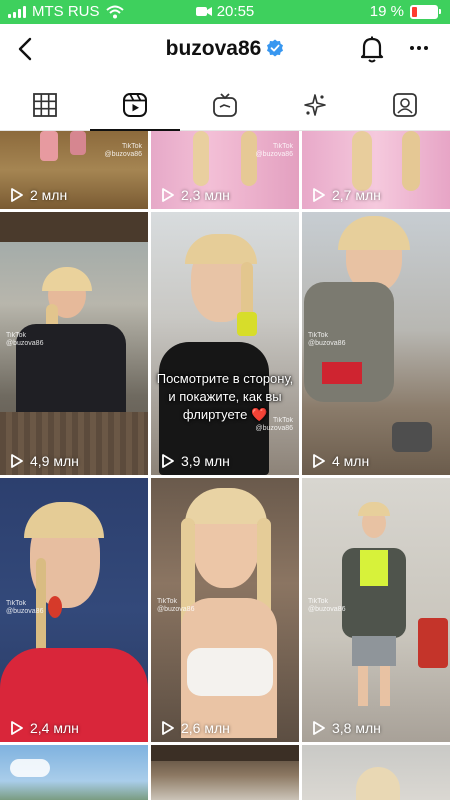  What do you see at coordinates (74, 343) in the screenshot?
I see `reel-thumbnail: TikTok @buzova86 4,9 млн` at bounding box center [74, 343].